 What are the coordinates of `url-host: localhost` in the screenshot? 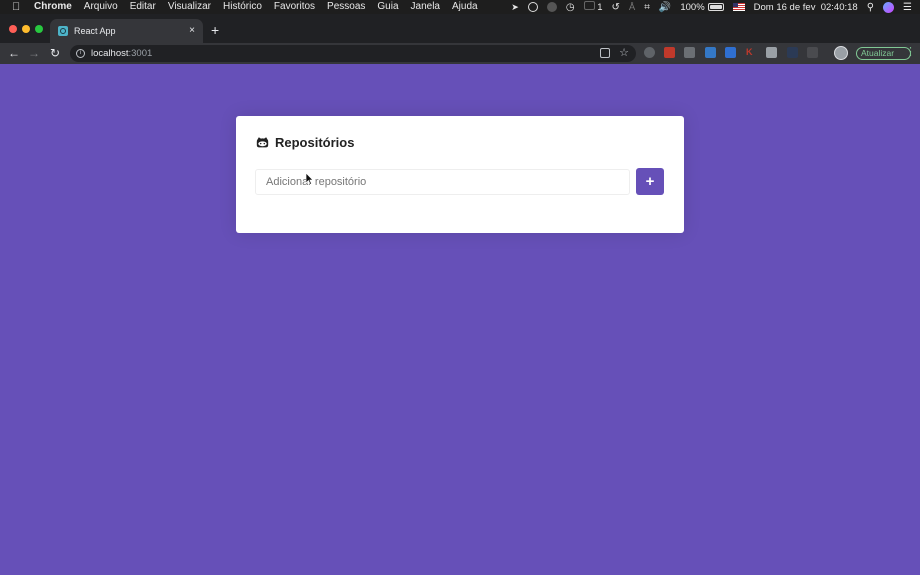 It's located at (110, 53).